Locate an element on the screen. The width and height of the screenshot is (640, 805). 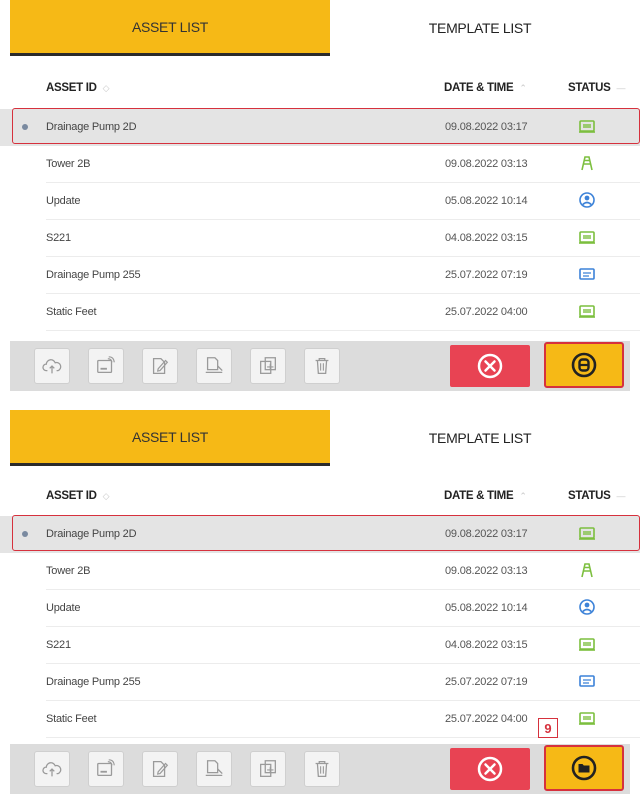
list-header: ASSET ID ◇ DATE & TIME ⌃ STATUS — is located at coordinates (320, 502).